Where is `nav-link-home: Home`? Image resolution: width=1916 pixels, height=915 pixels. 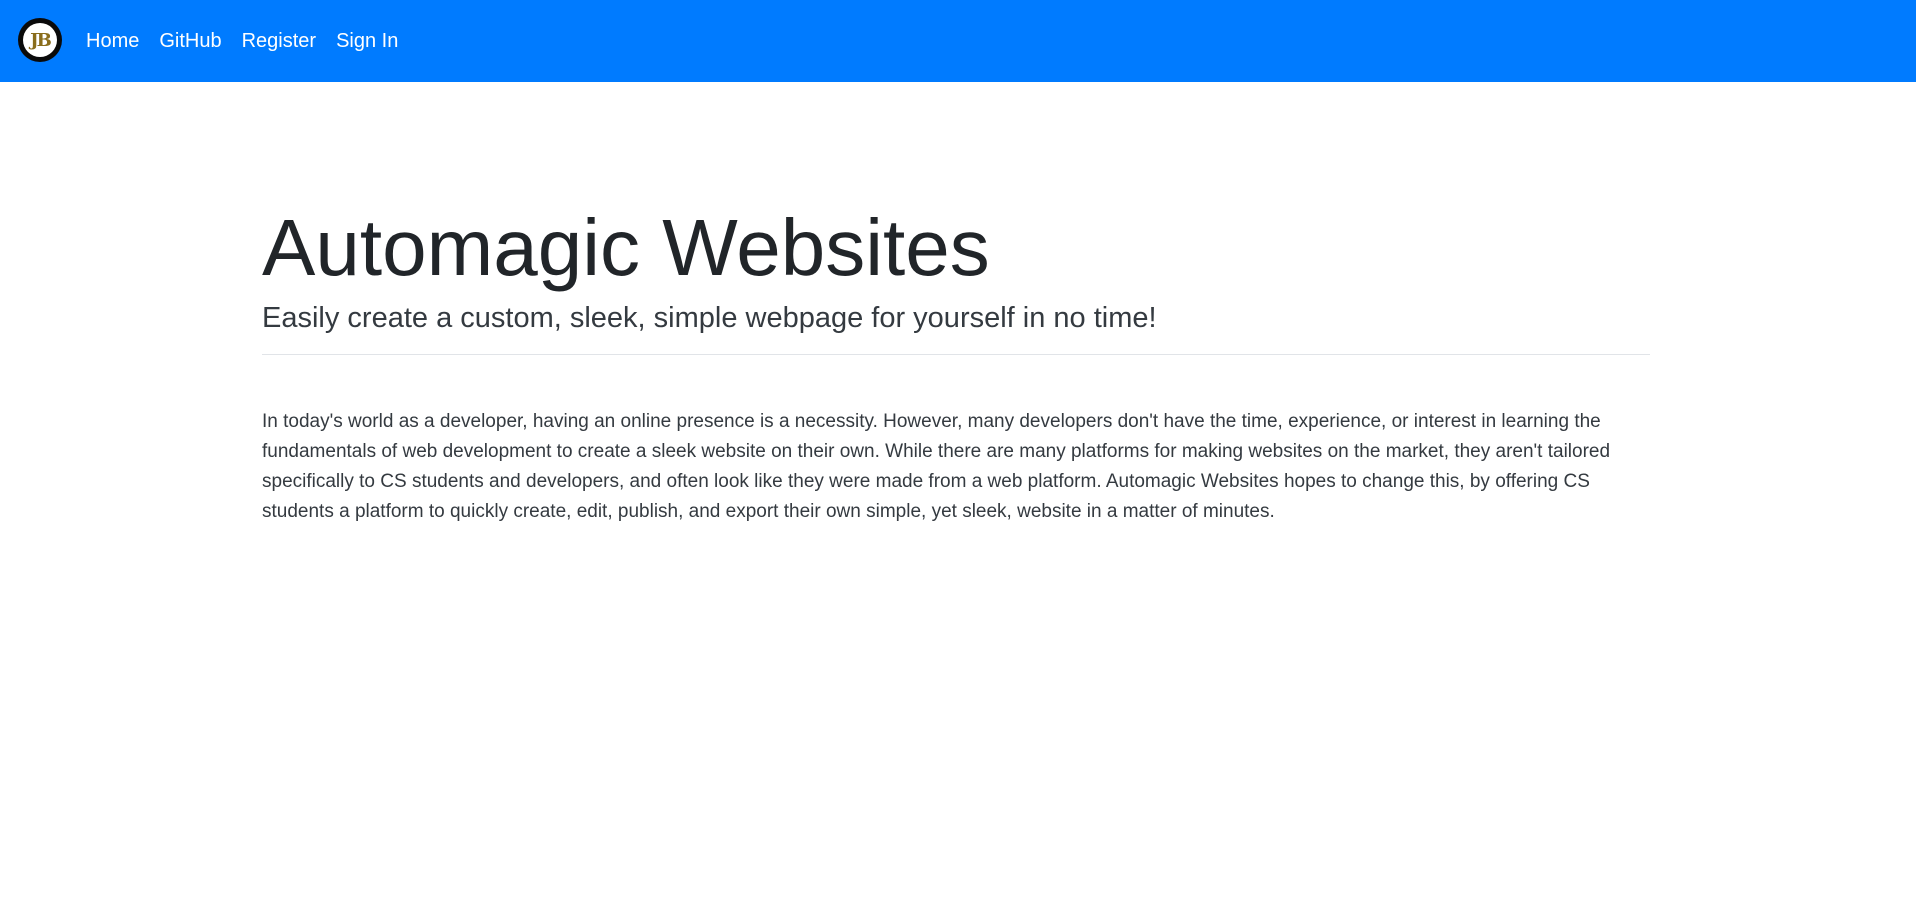 nav-link-home: Home is located at coordinates (112, 41).